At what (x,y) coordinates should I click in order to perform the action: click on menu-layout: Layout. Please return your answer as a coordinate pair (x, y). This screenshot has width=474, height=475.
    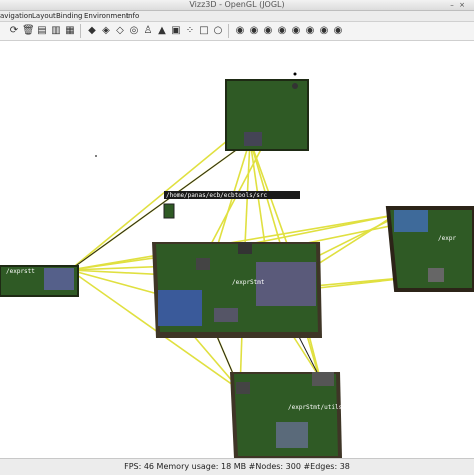
    Looking at the image, I should click on (44, 16).